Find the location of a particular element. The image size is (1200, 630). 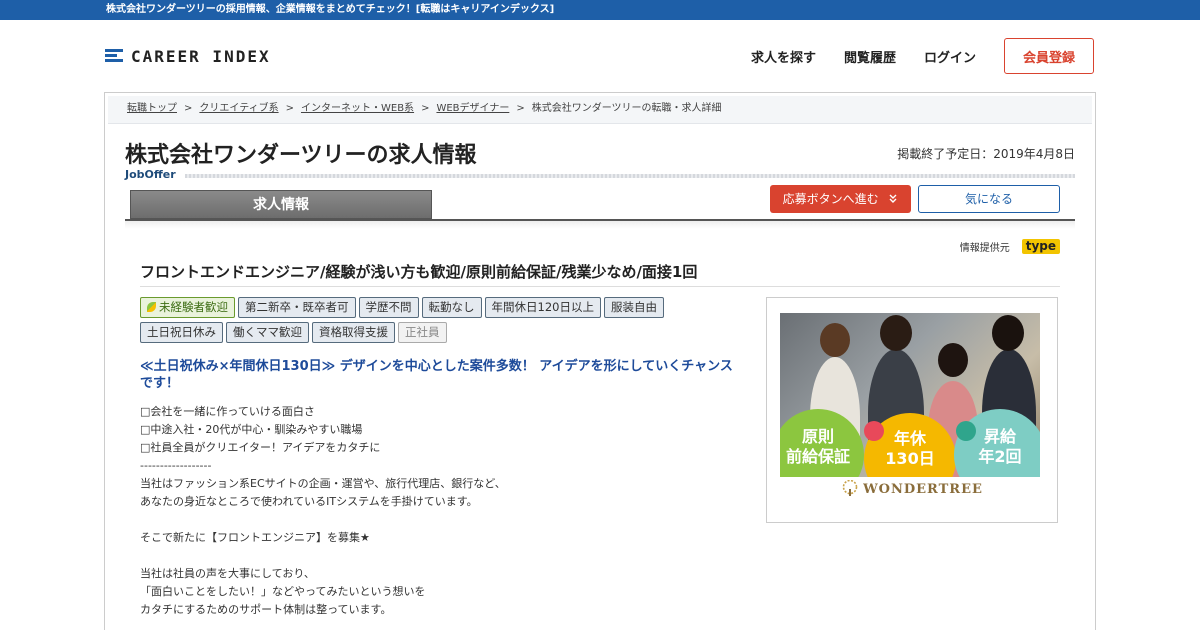

wondertree-logo: WONDERTREE is located at coordinates (912, 488).